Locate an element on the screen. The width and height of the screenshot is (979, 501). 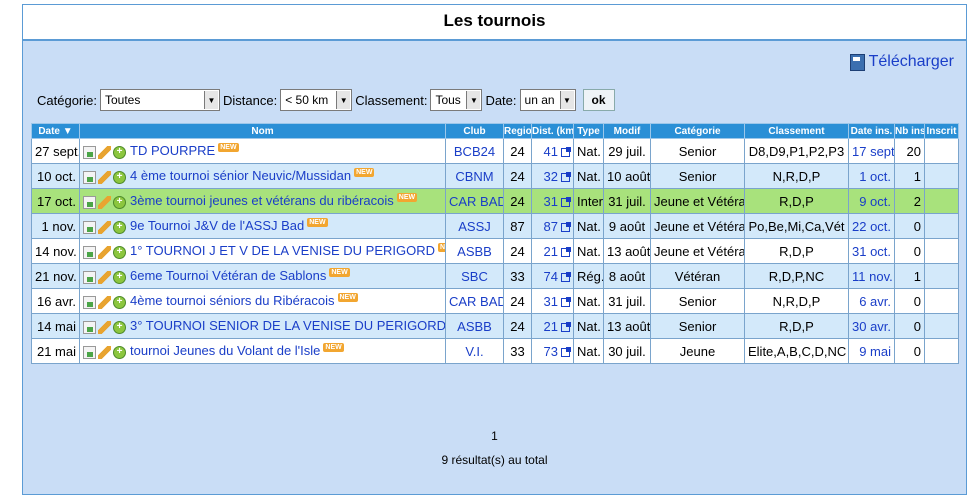
date-ins-link: 11 nov. is located at coordinates (872, 276).